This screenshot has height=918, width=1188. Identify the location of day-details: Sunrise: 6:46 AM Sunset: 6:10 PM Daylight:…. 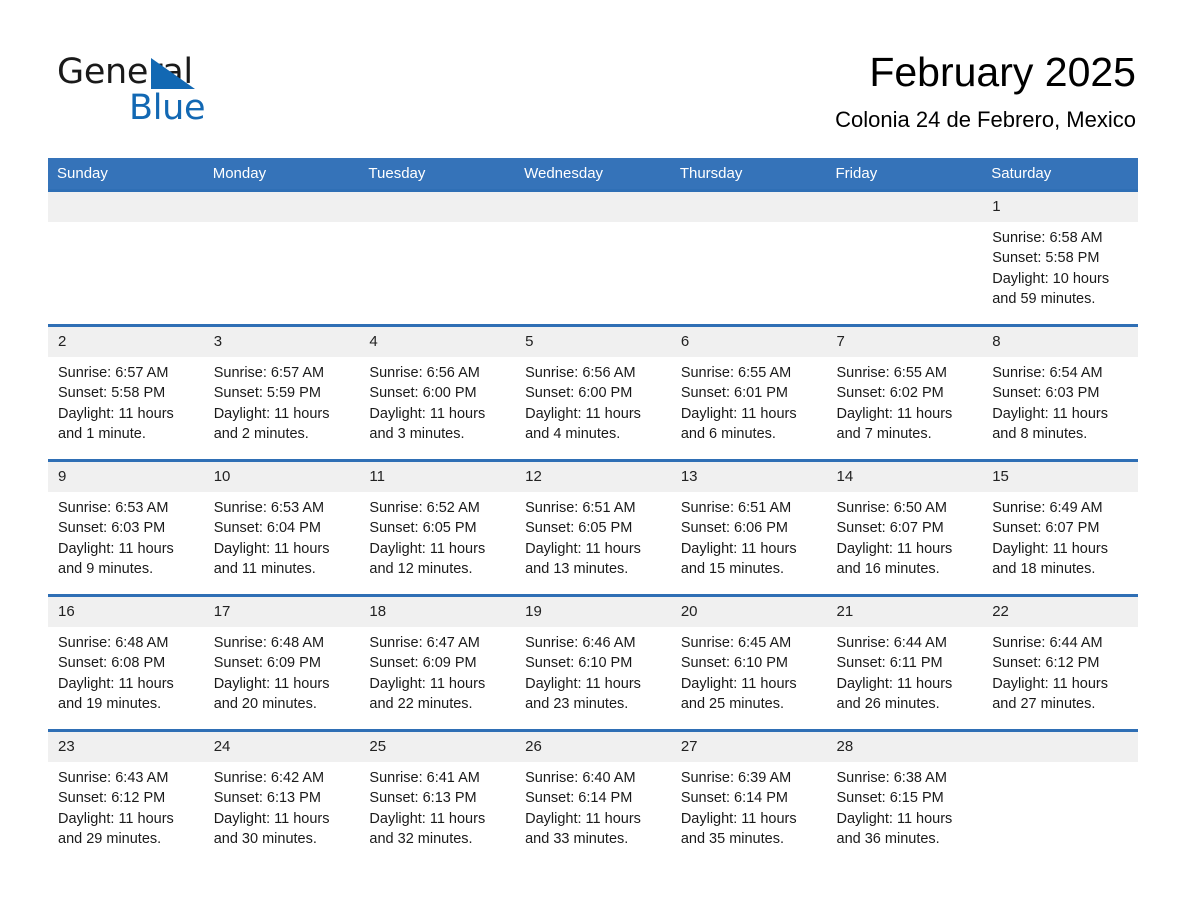
(593, 670).